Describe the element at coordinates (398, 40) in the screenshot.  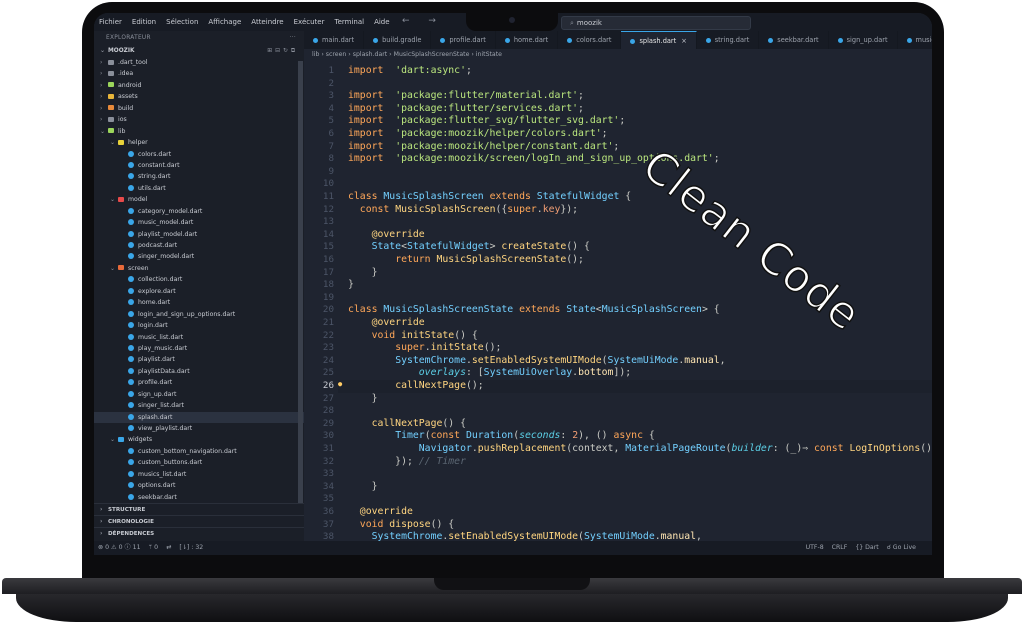
I see `tab-build-gradle: build.gradle` at that location.